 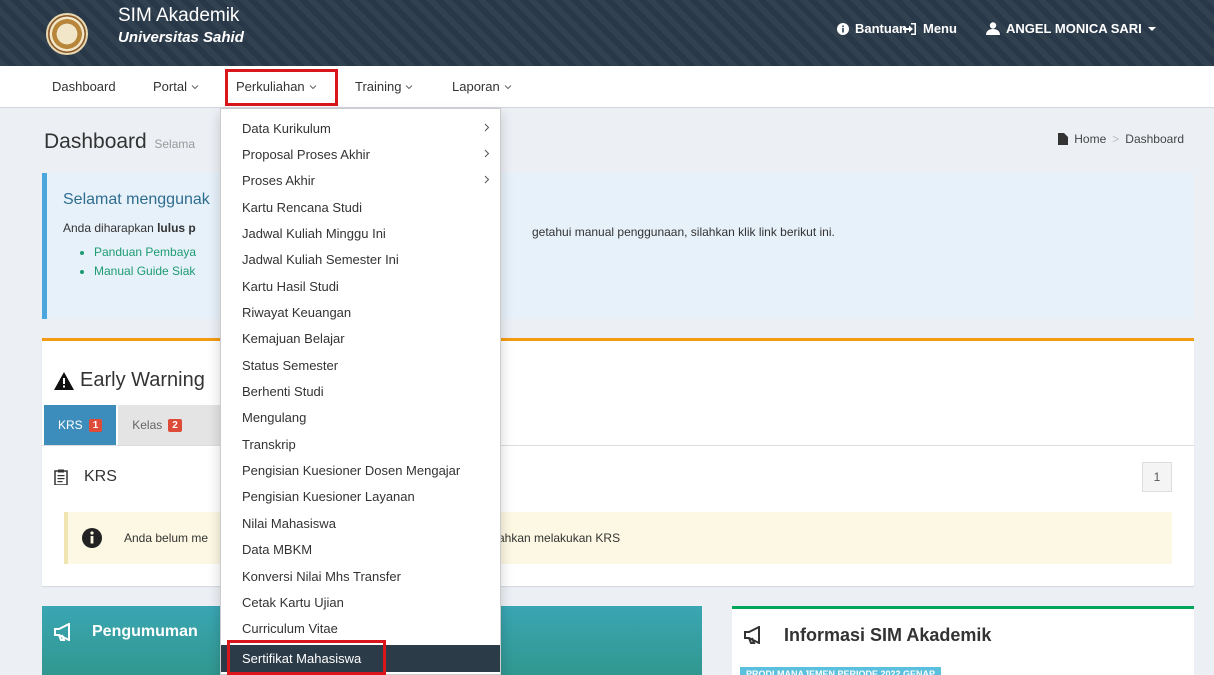 I want to click on info-title: Informasi SIM Akademik, so click(x=888, y=635).